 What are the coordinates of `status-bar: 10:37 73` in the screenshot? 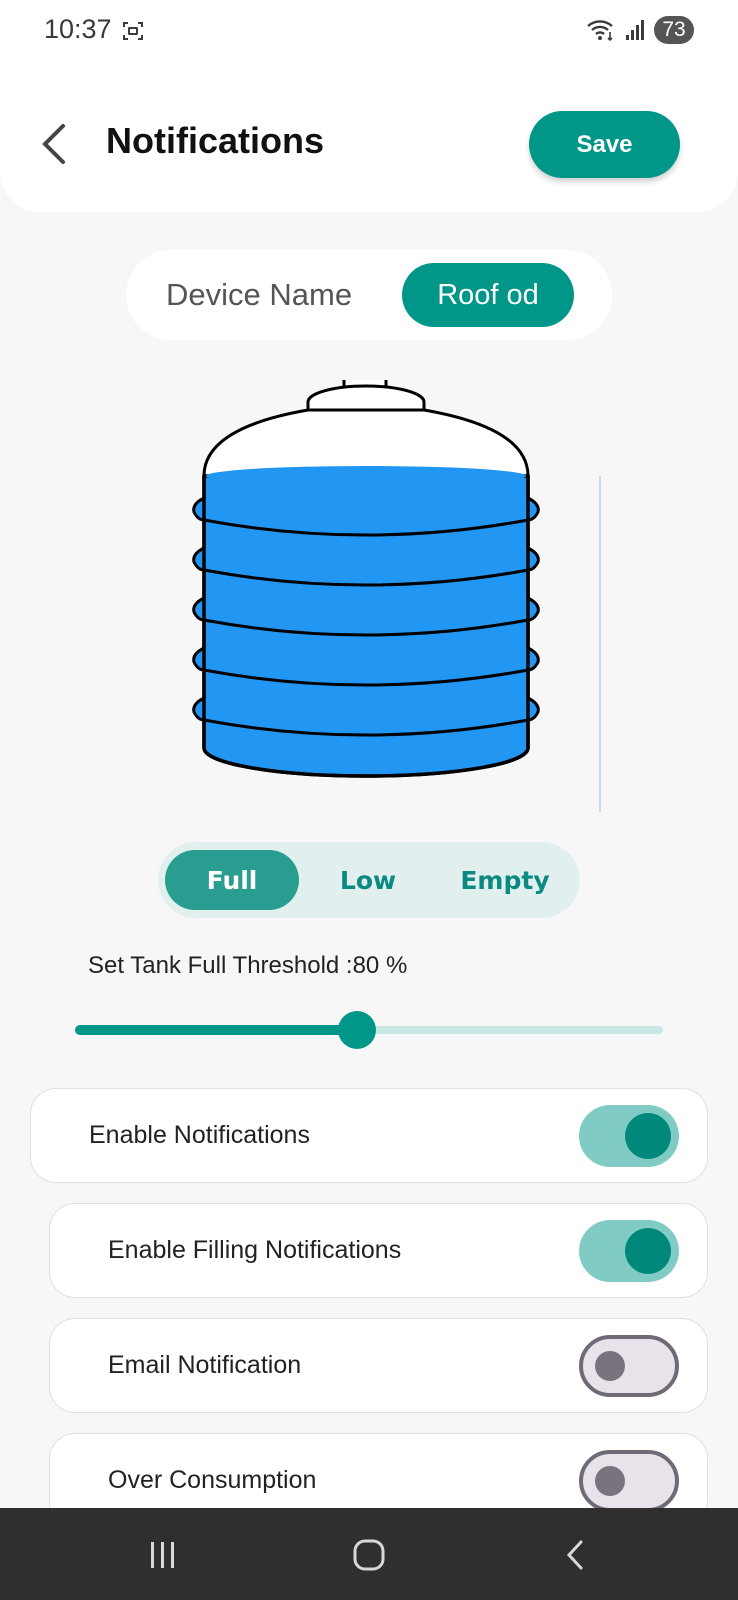 It's located at (369, 32).